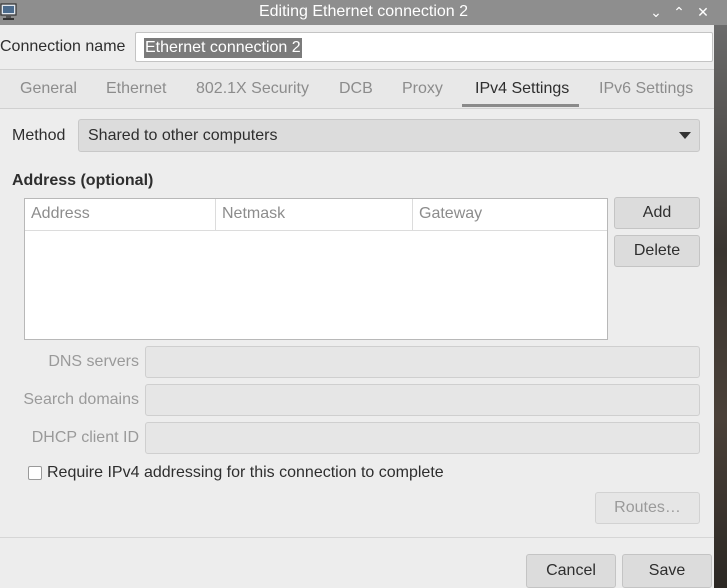  Describe the element at coordinates (63, 46) in the screenshot. I see `connection-name-label: Connection name` at that location.